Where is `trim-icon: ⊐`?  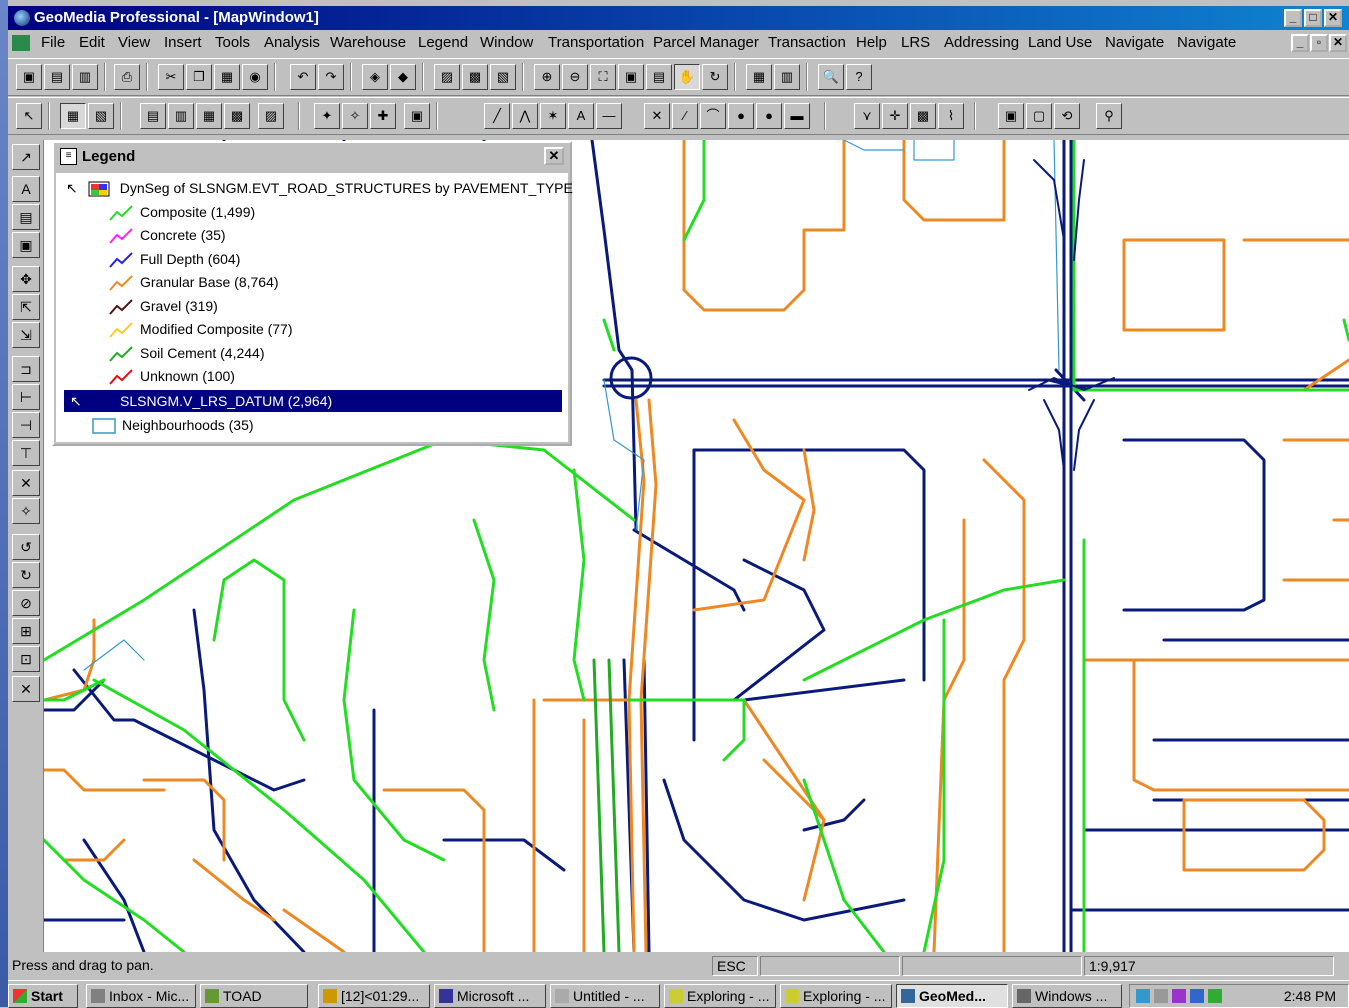
trim-icon: ⊐ is located at coordinates (26, 369).